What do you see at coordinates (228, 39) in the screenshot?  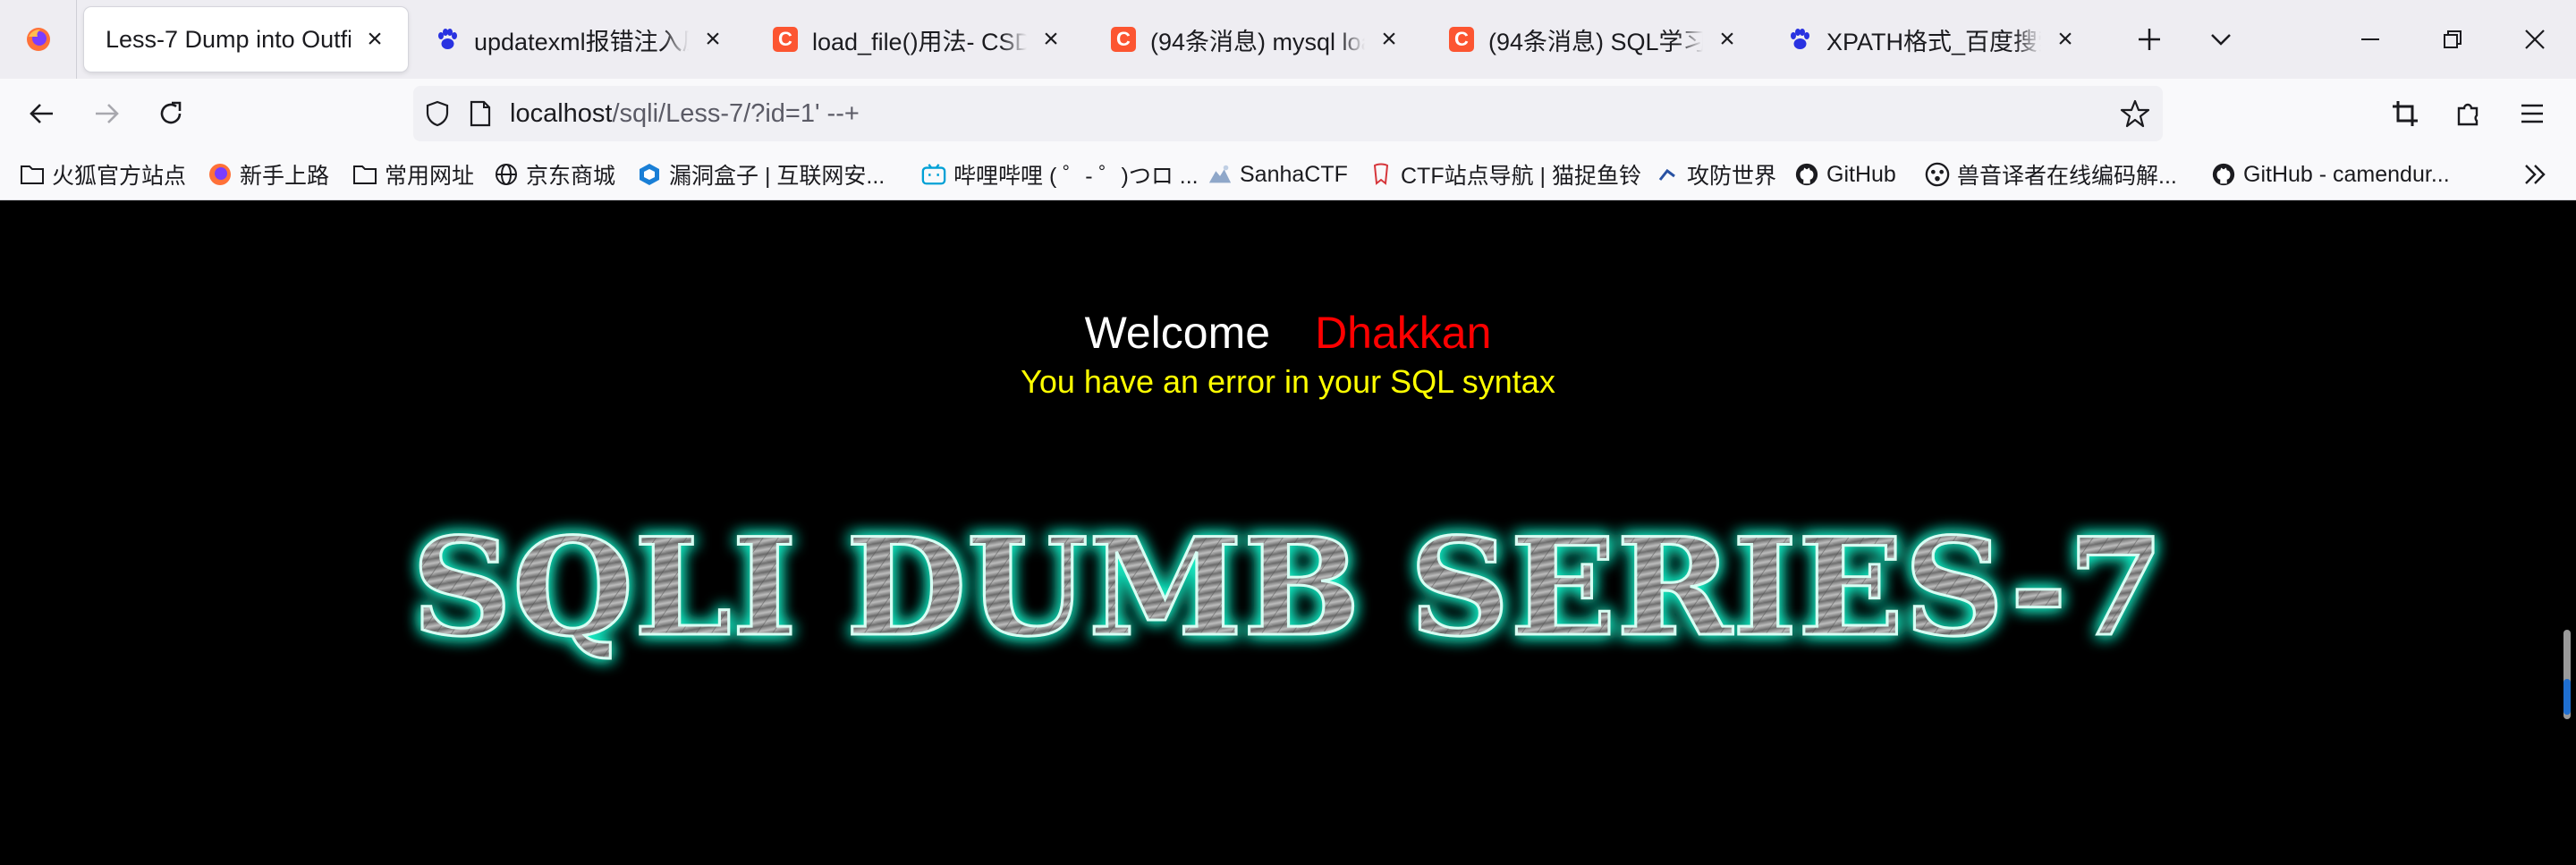 I see `tab-title: Less-7 Dump into Outfile` at bounding box center [228, 39].